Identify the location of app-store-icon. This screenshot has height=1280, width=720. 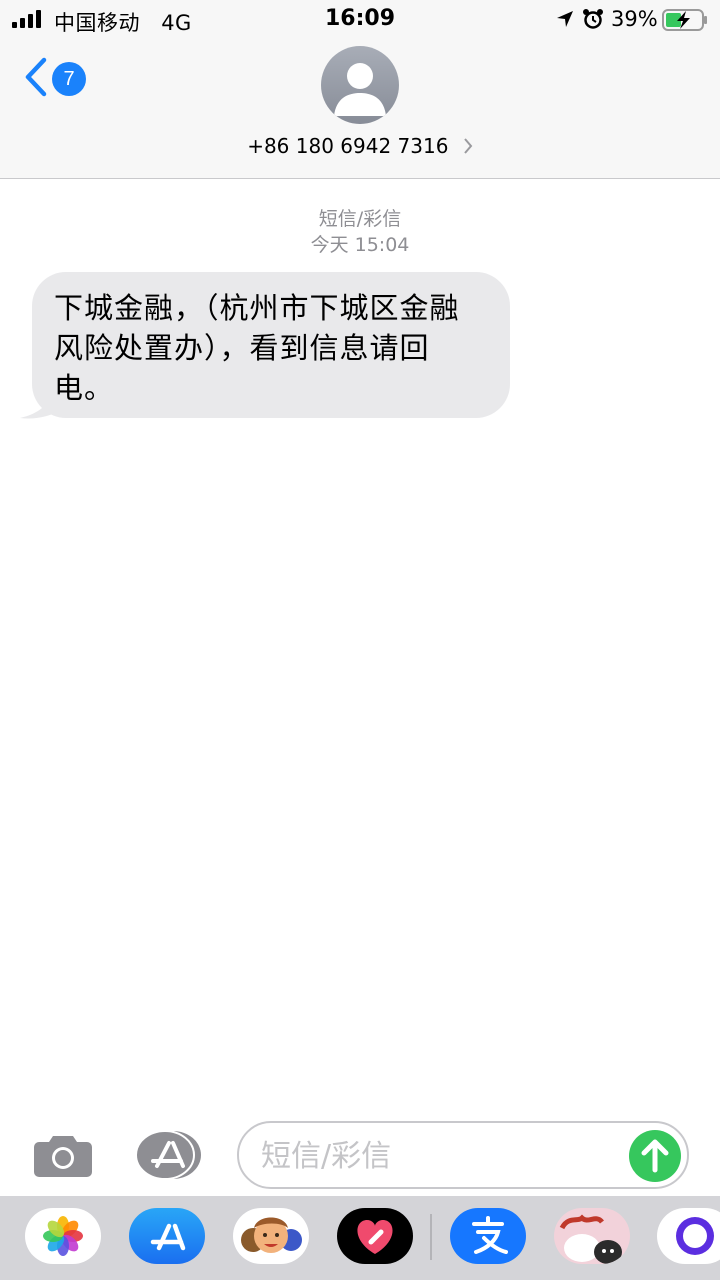
(168, 1155).